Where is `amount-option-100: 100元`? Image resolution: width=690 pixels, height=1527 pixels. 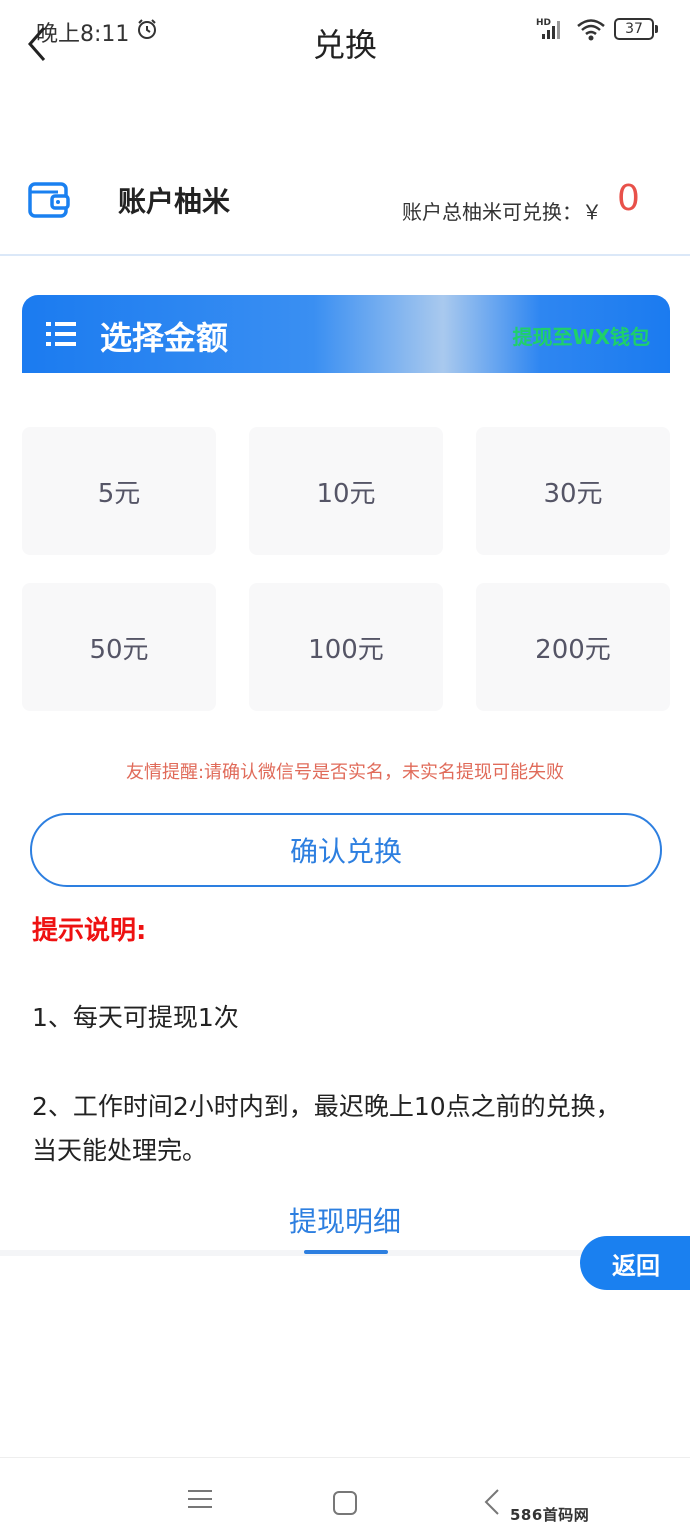 amount-option-100: 100元 is located at coordinates (346, 647).